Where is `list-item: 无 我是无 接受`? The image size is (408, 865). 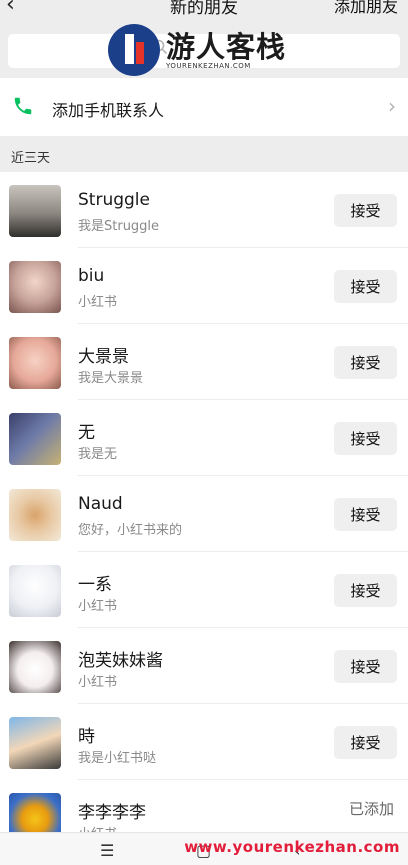 list-item: 无 我是无 接受 is located at coordinates (204, 438).